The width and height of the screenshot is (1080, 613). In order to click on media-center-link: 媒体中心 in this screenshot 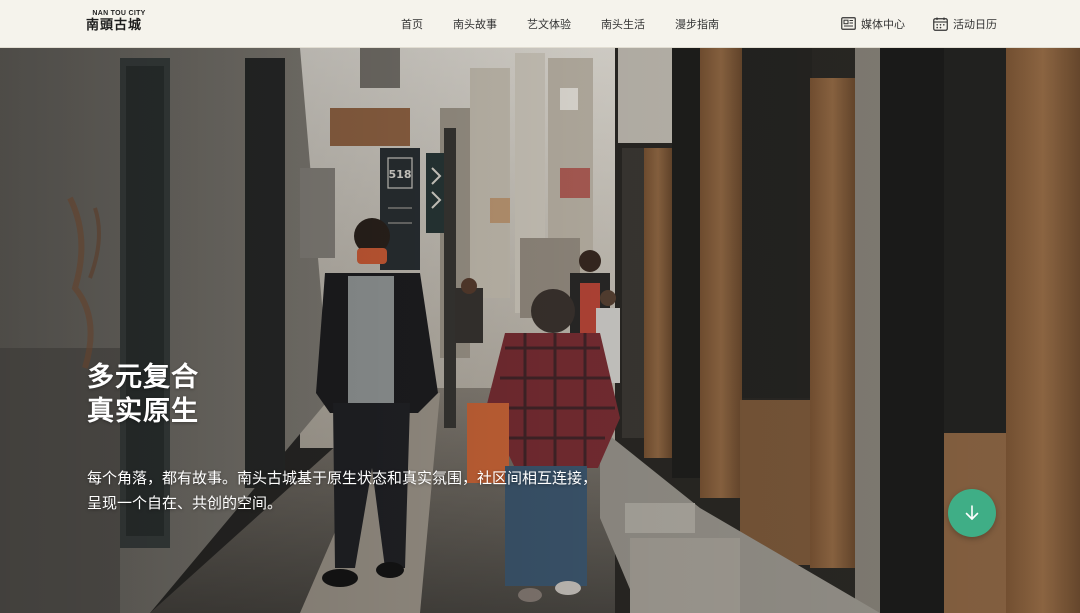, I will do `click(873, 24)`.